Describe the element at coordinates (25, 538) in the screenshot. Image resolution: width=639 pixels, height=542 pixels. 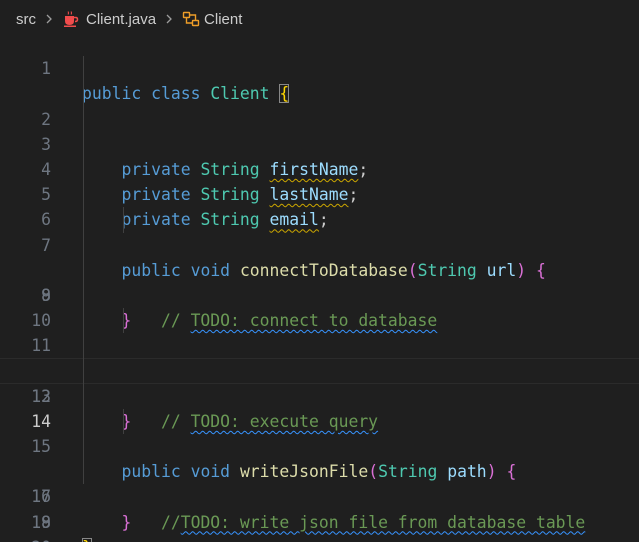
I see `line-number: 20` at that location.